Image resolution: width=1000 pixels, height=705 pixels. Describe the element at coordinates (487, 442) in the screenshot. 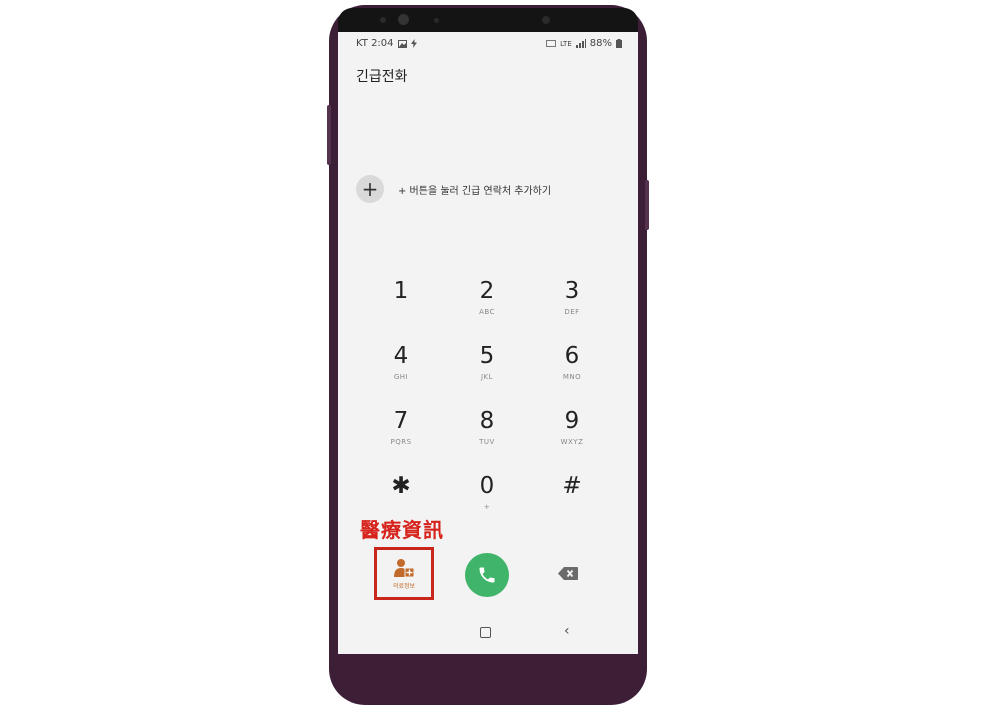

I see `key-letters: TUV` at that location.